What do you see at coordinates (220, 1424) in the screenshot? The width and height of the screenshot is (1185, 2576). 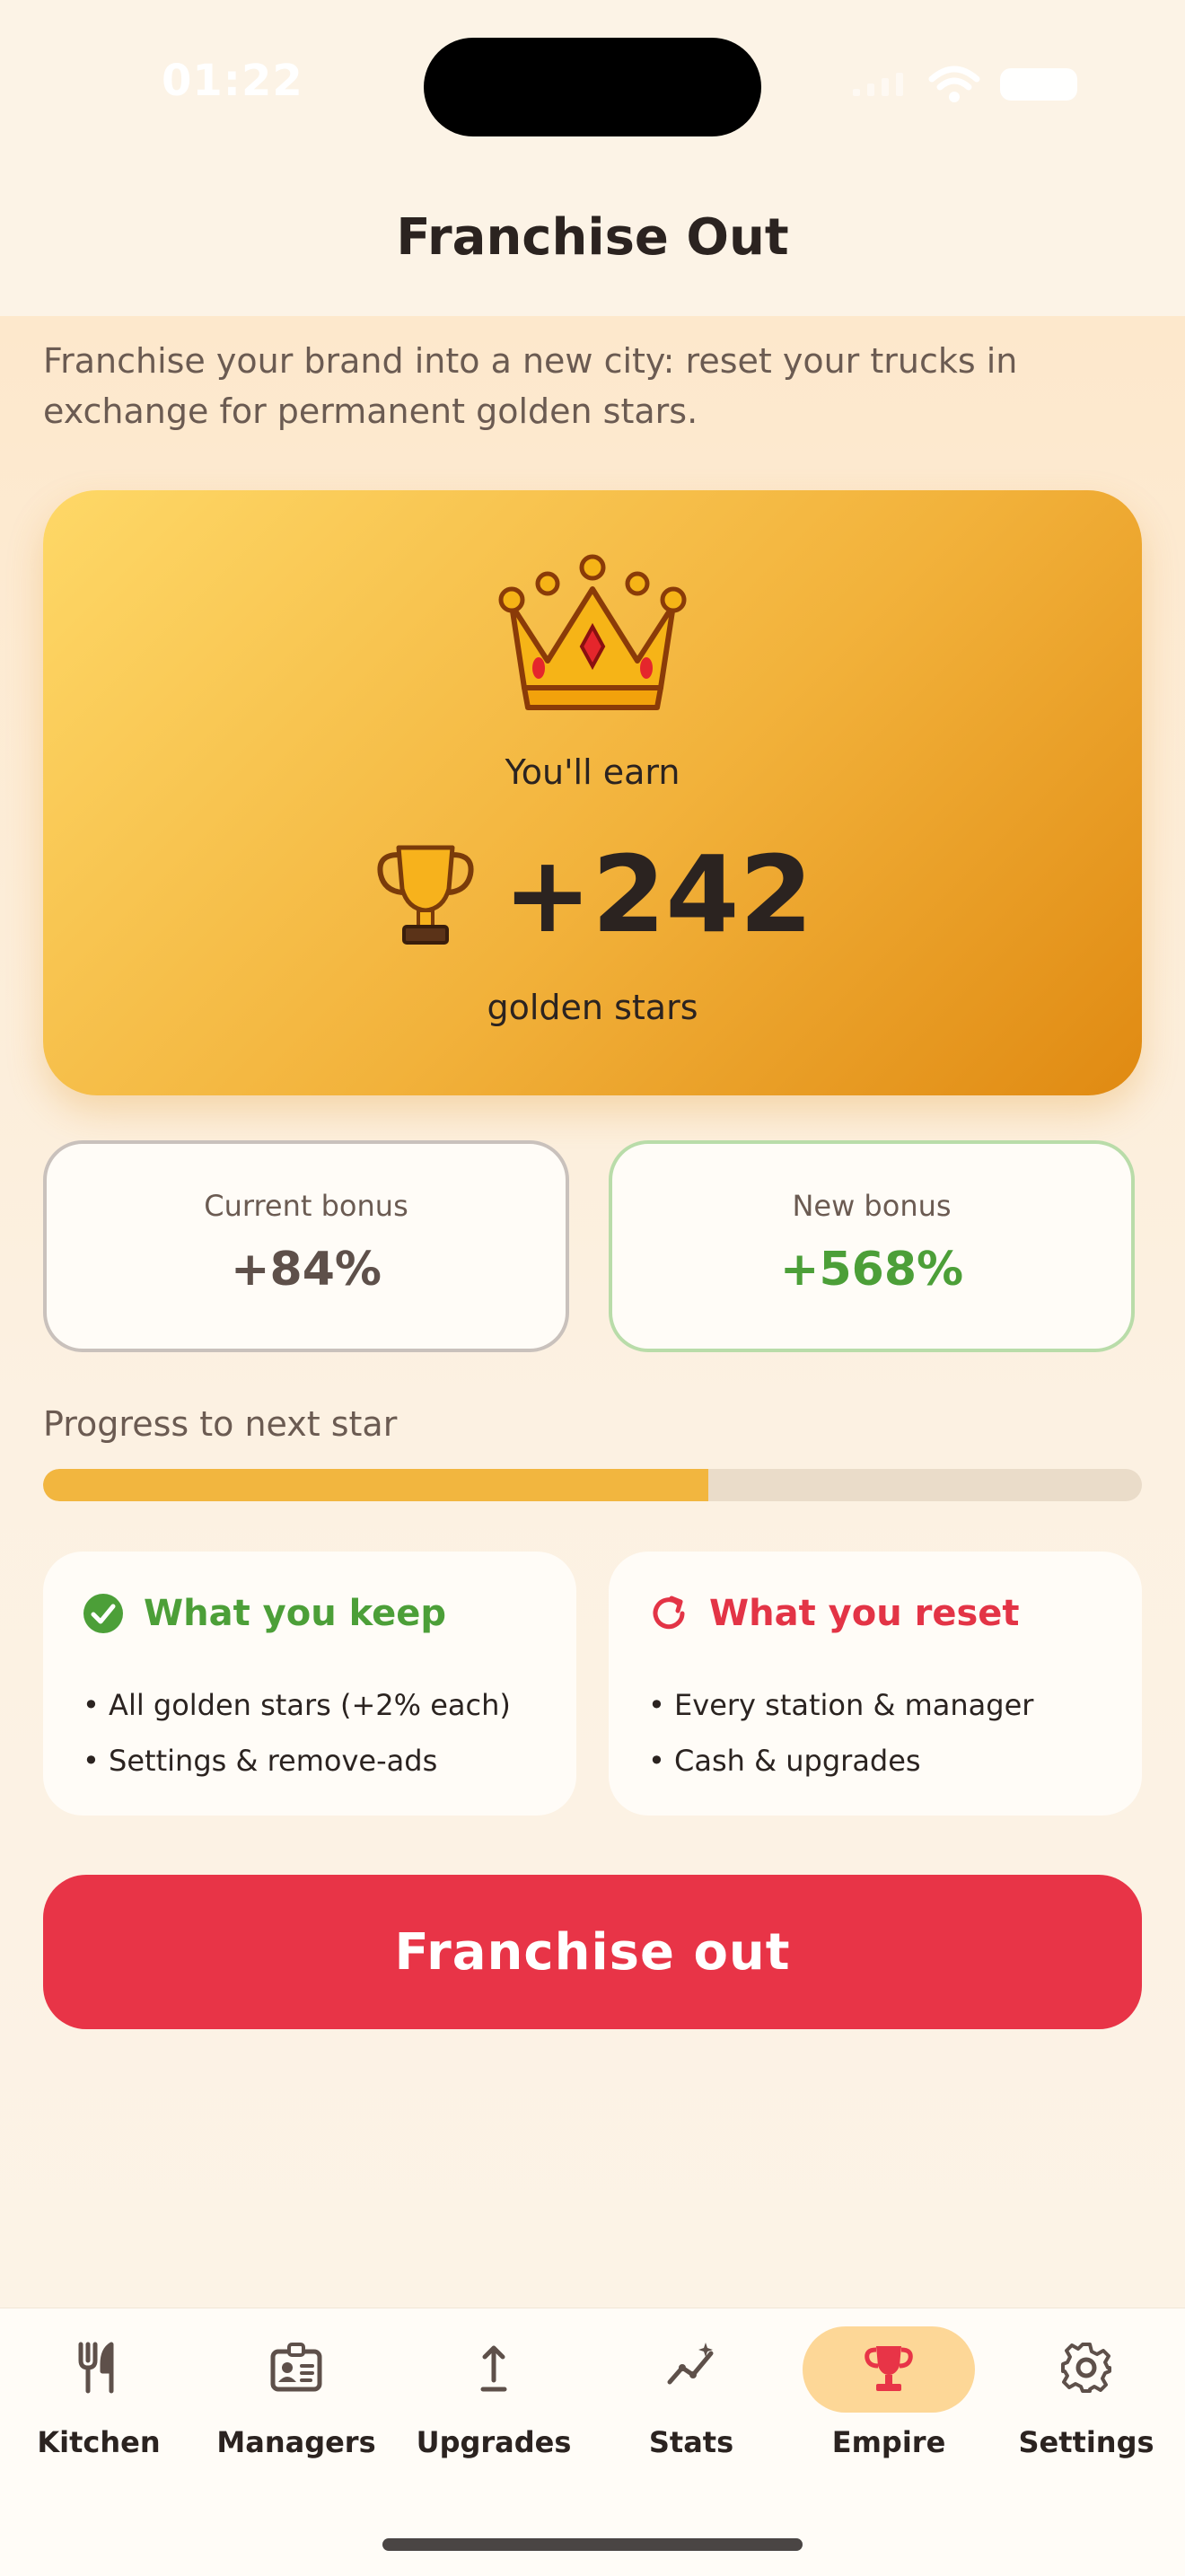 I see `progress-label: Progress to next star` at bounding box center [220, 1424].